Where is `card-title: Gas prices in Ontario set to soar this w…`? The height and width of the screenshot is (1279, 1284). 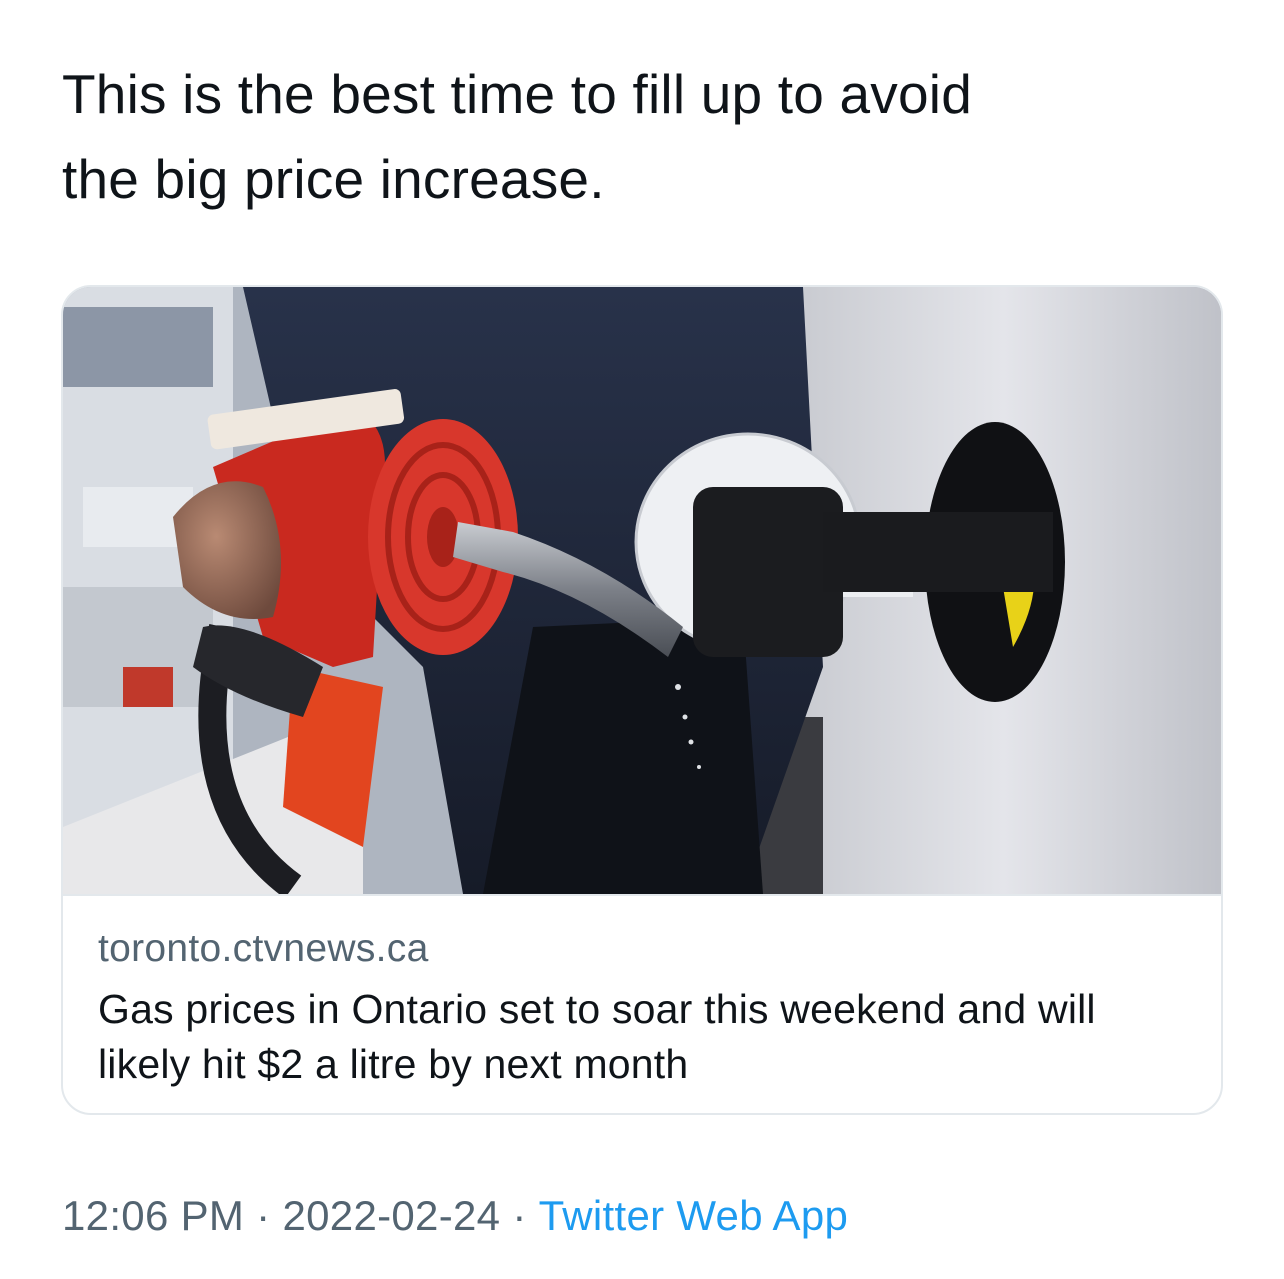
card-title: Gas prices in Ontario set to soar this w… is located at coordinates (648, 1037).